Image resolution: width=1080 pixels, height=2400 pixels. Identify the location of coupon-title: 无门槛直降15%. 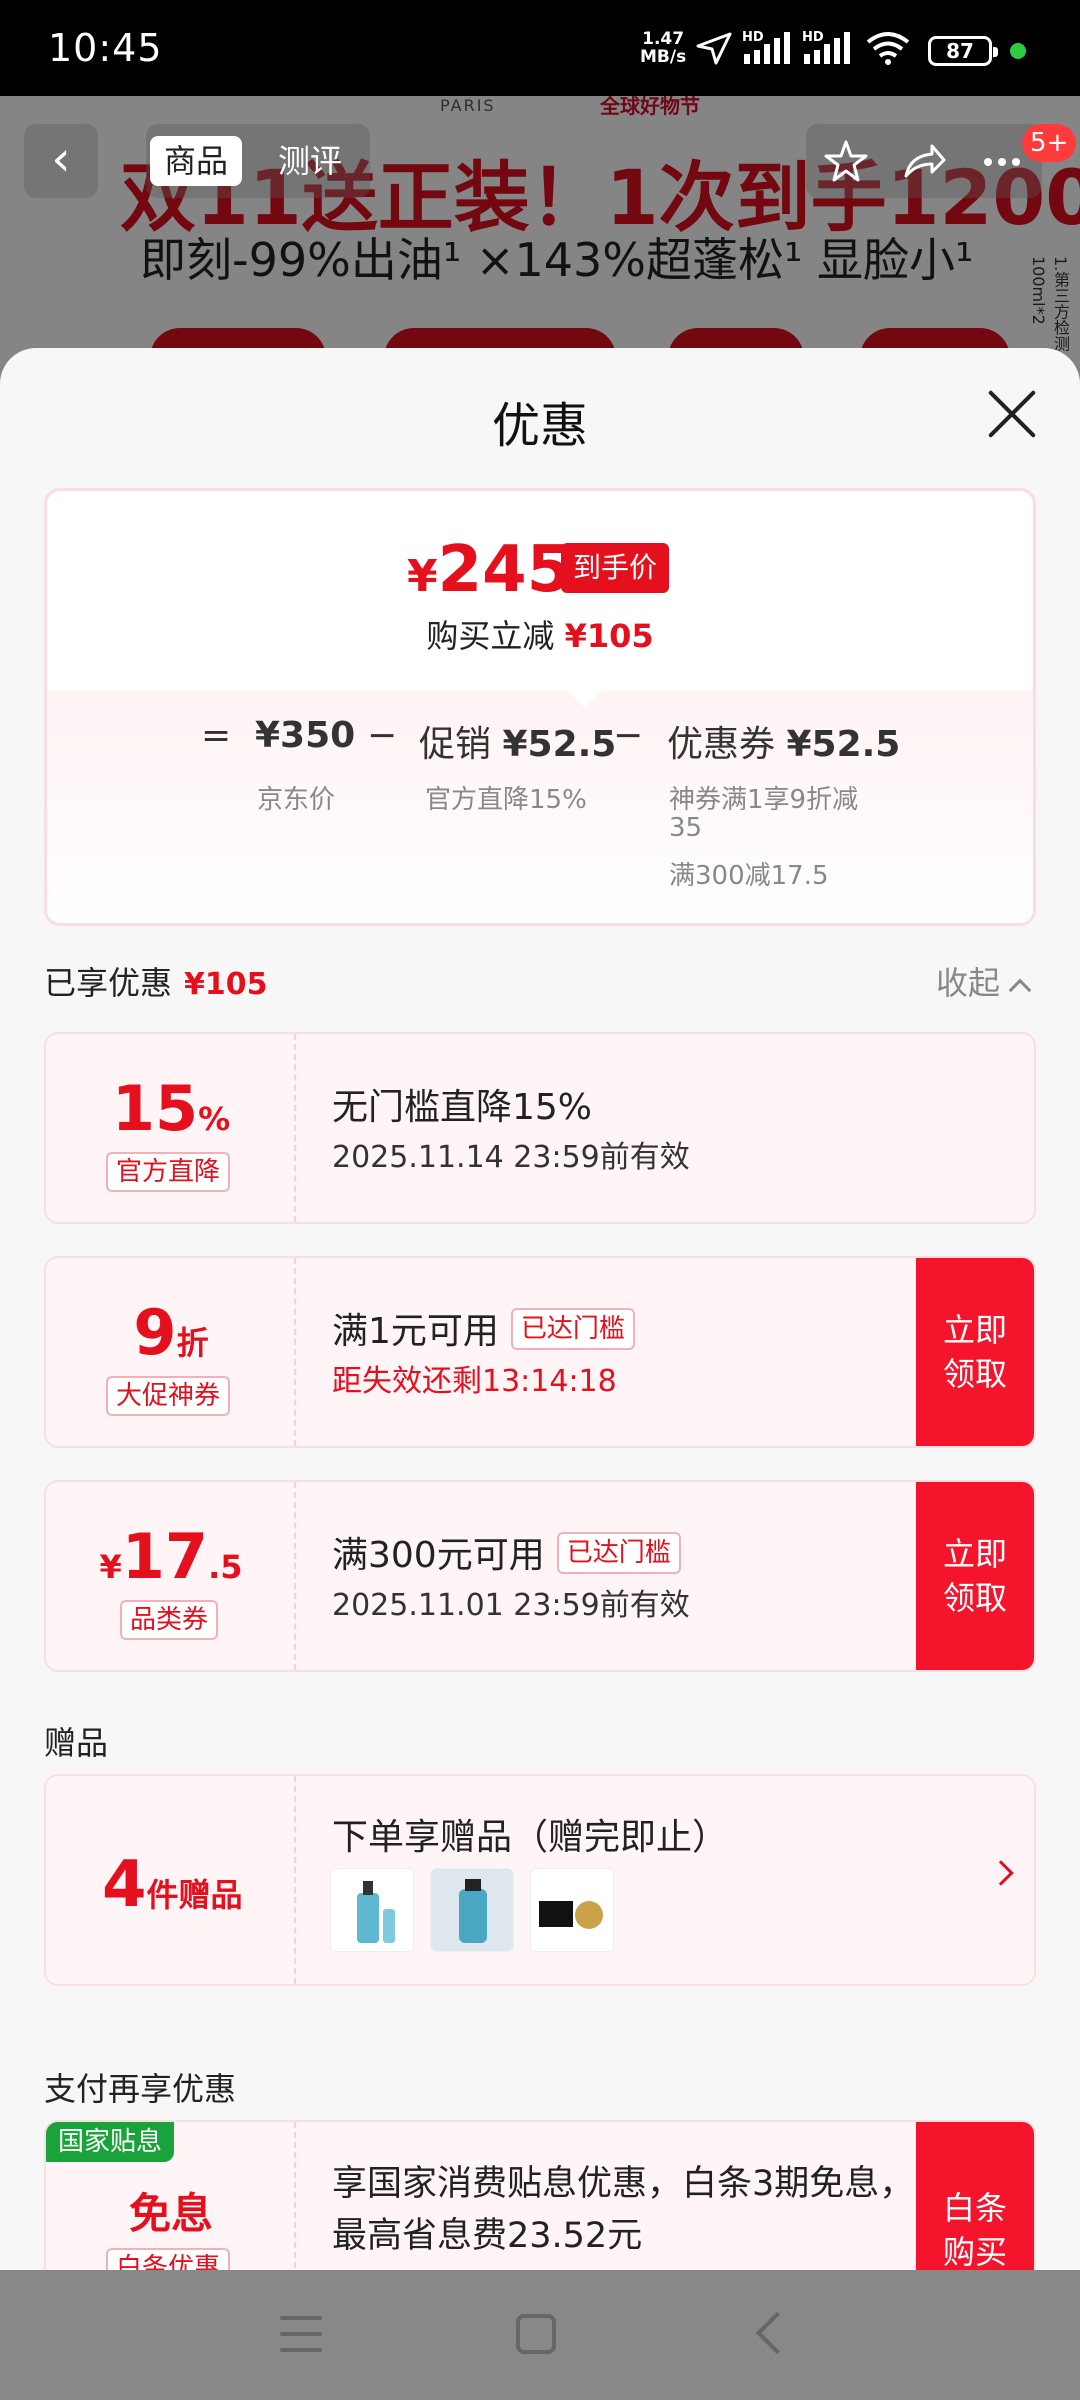
(462, 1107).